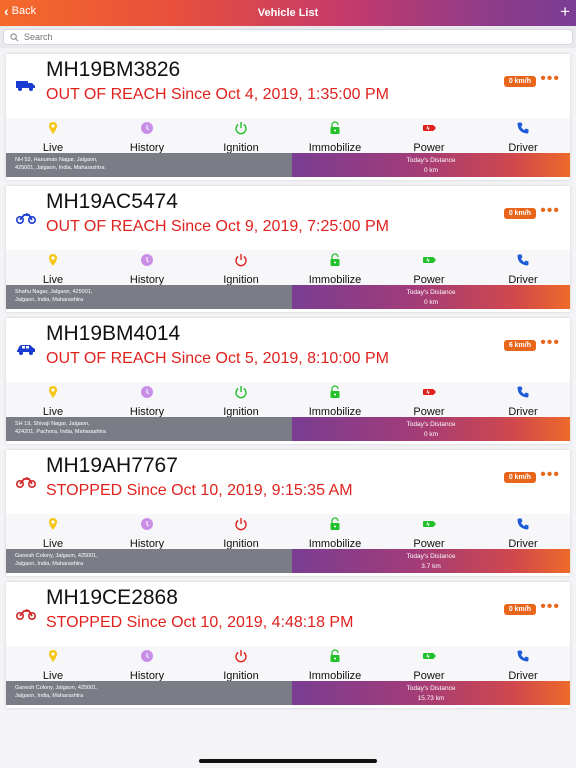 The image size is (576, 768). Describe the element at coordinates (199, 490) in the screenshot. I see `vehicle-status: STOPPED Since Oct 10, 2019, 9:15:35 AM` at that location.